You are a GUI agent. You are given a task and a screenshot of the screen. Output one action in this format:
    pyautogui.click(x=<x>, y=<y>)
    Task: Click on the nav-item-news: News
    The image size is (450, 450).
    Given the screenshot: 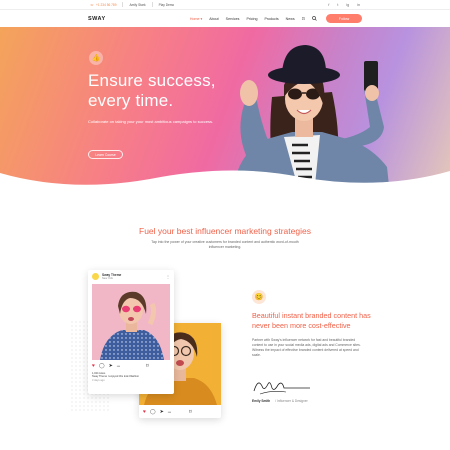 What is the action you would take?
    pyautogui.click(x=290, y=19)
    